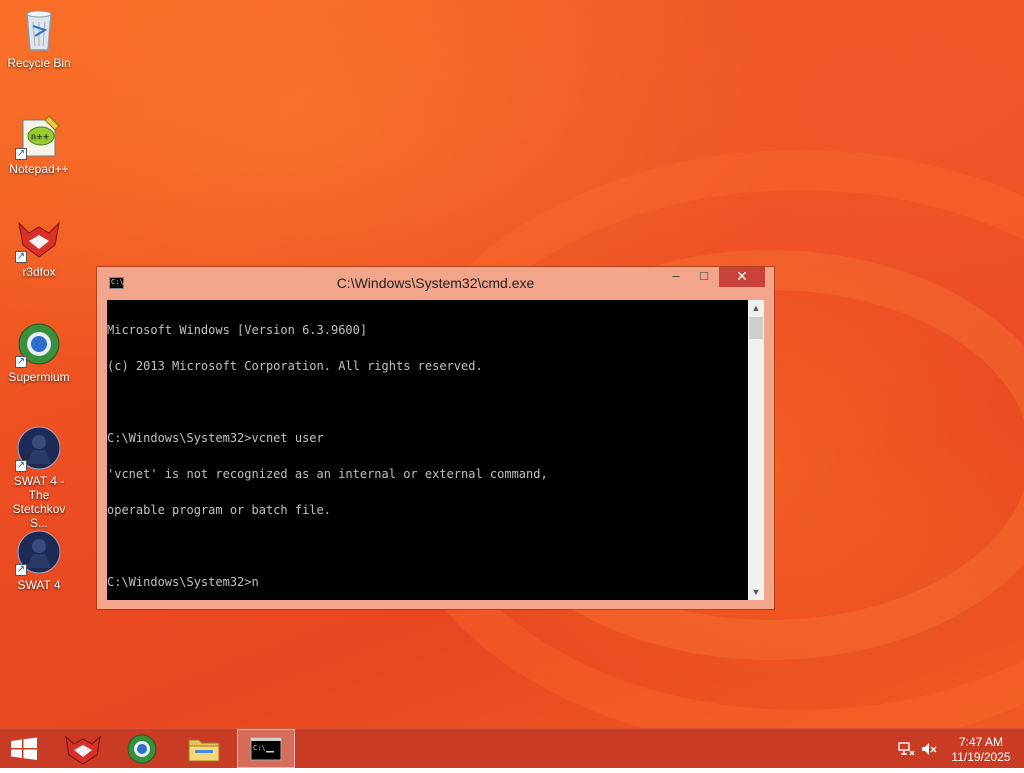 This screenshot has height=773, width=1024. I want to click on taskbar-cmd: C:\, so click(266, 748).